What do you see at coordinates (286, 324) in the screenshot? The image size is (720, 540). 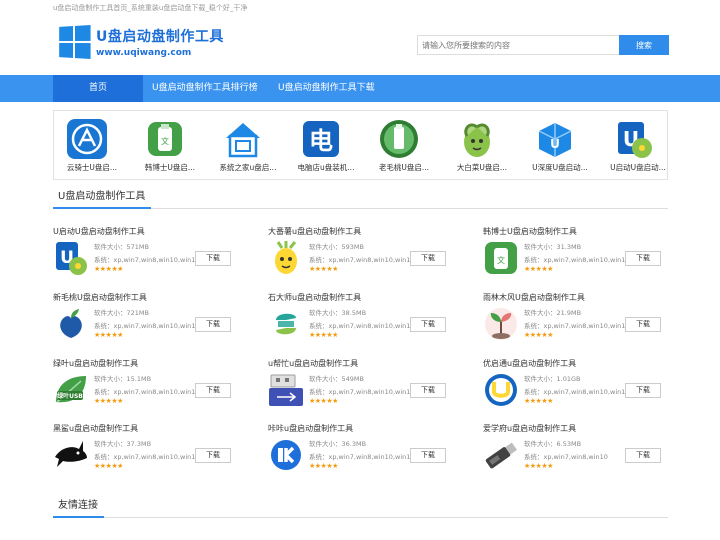 I see `stone-master-icon` at bounding box center [286, 324].